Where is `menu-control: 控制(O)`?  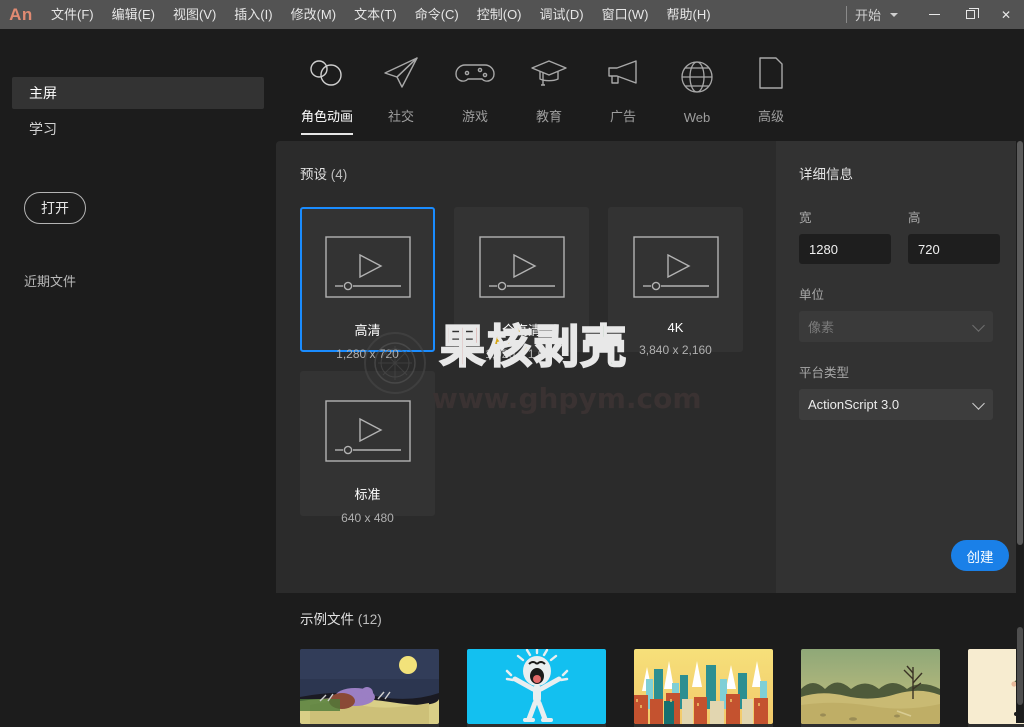 menu-control: 控制(O) is located at coordinates (499, 14).